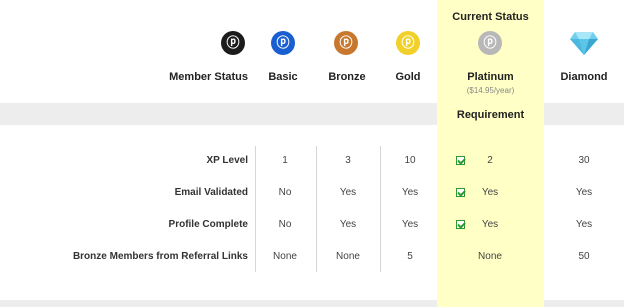 This screenshot has height=307, width=640. Describe the element at coordinates (584, 256) in the screenshot. I see `cell-diamond: 50` at that location.